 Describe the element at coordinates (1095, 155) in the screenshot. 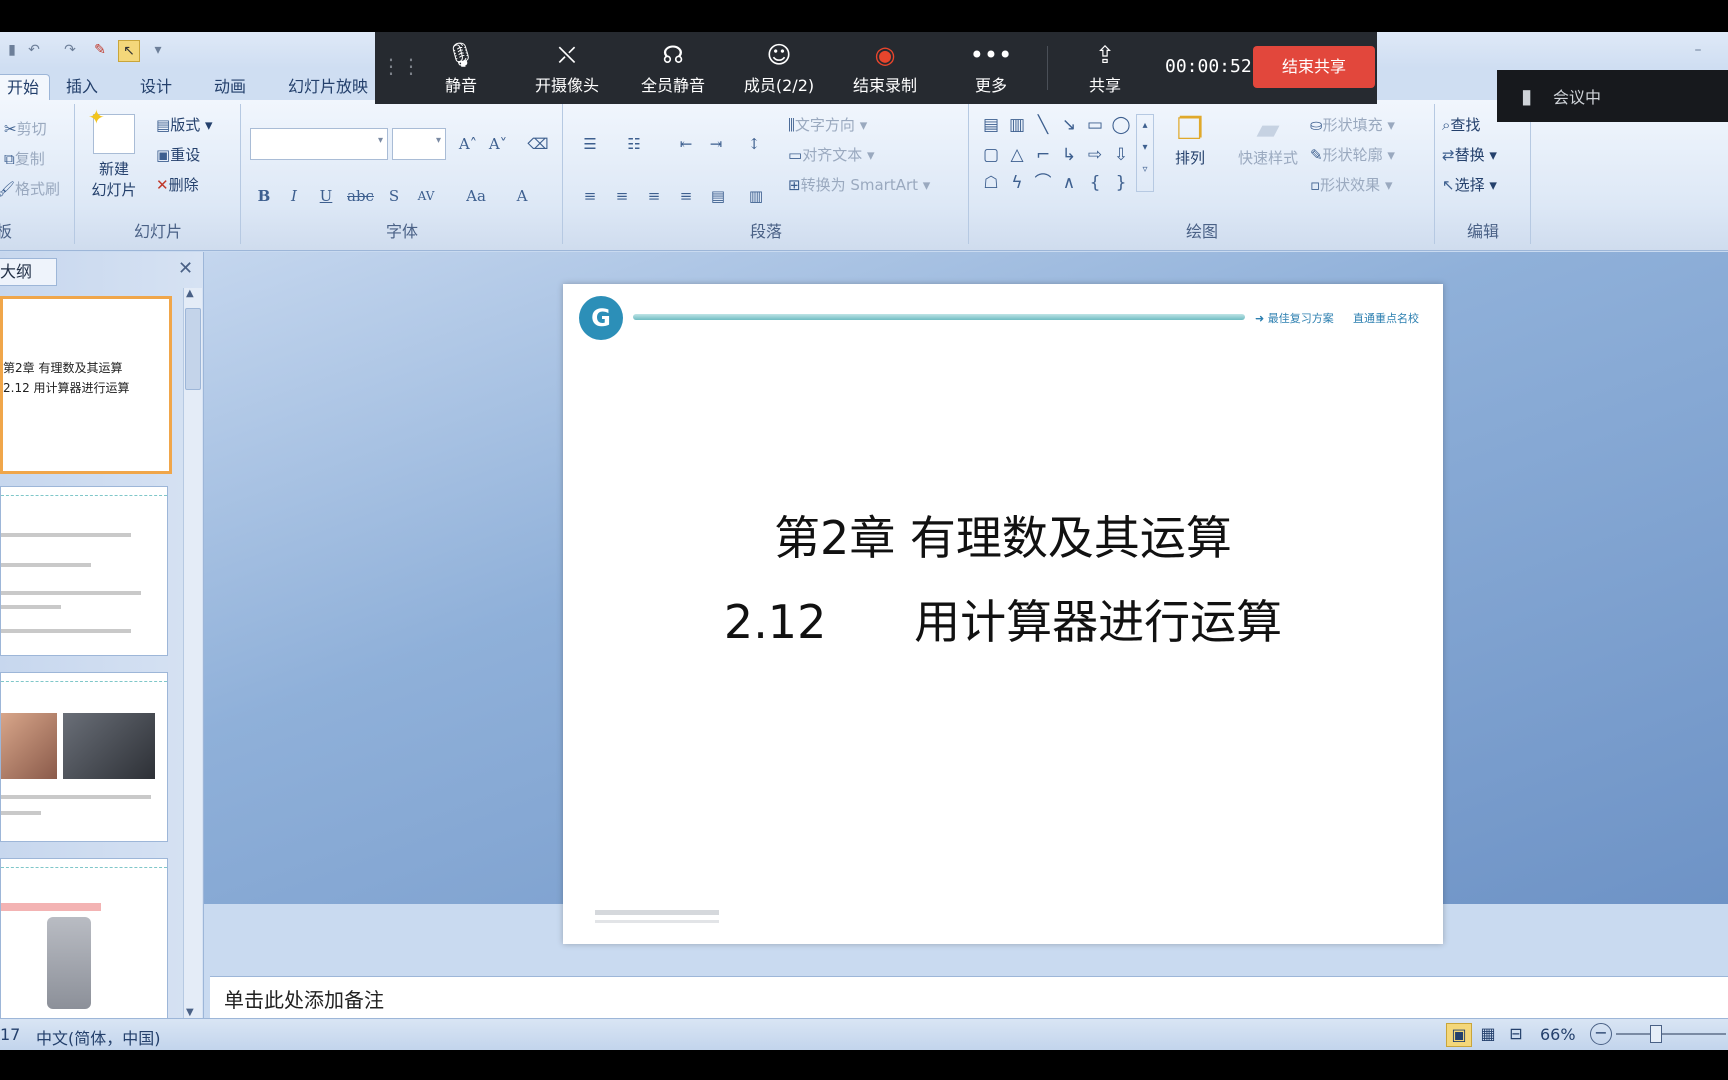

I see `right-arrow-shape-icon: ⇨` at that location.